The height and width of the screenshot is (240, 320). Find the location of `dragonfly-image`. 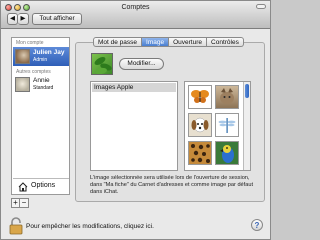

dragonfly-image is located at coordinates (227, 125).